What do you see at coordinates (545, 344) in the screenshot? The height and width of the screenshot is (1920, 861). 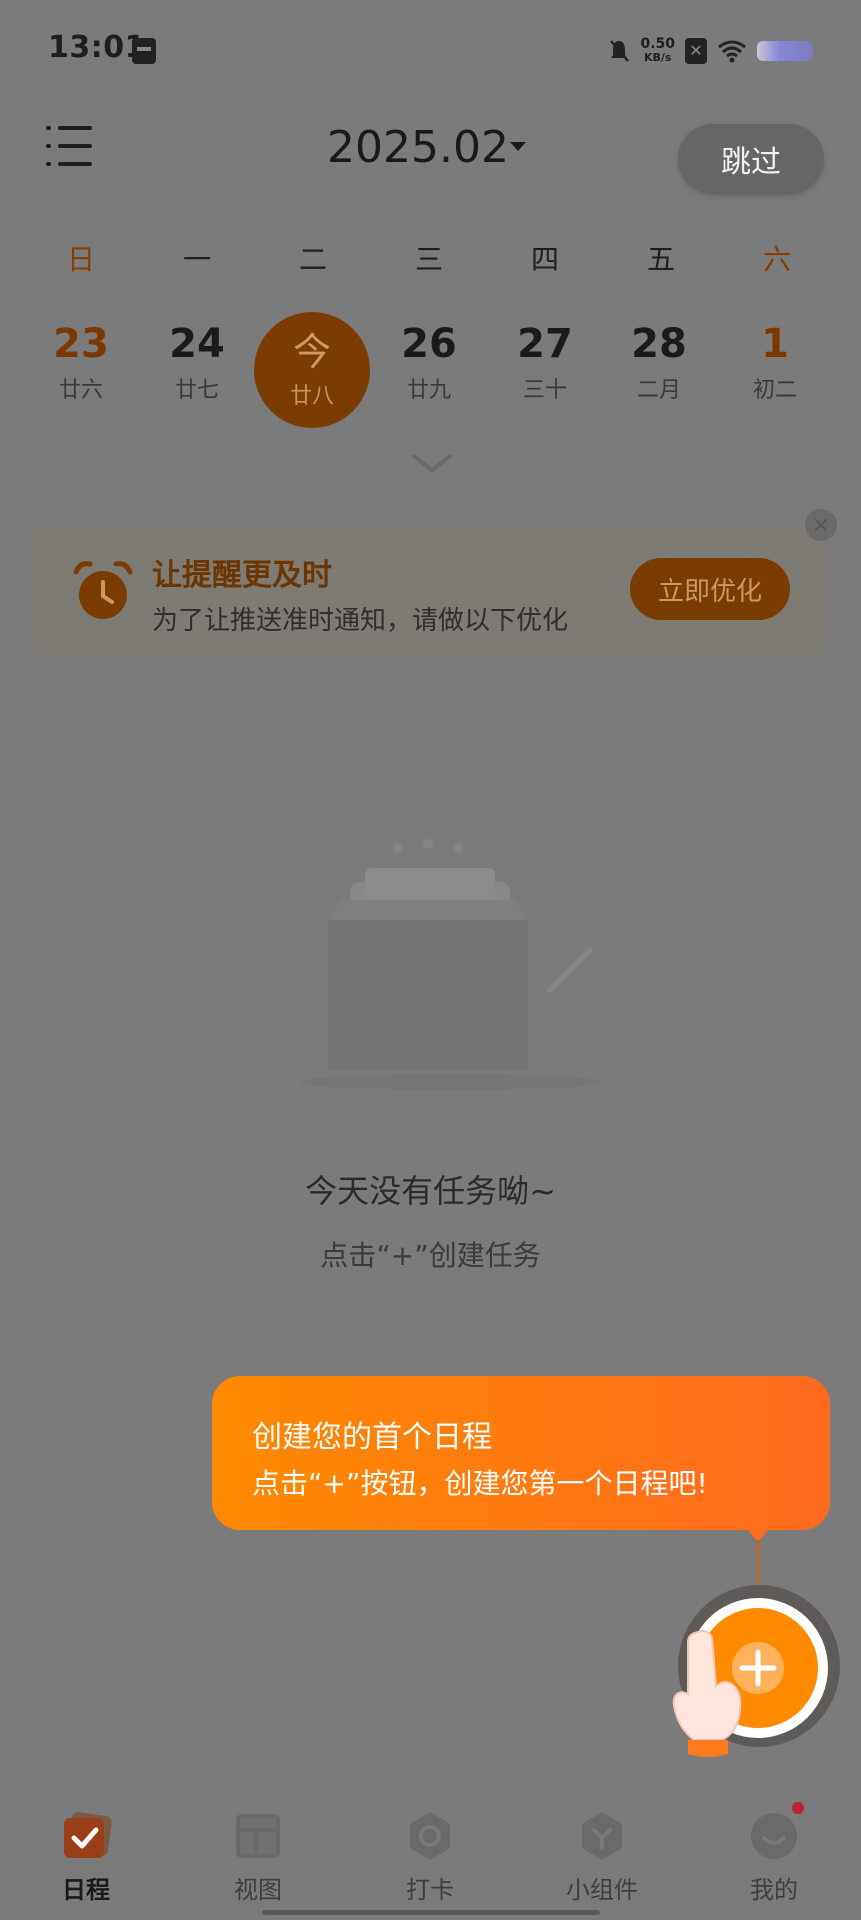 I see `day-number: 27` at bounding box center [545, 344].